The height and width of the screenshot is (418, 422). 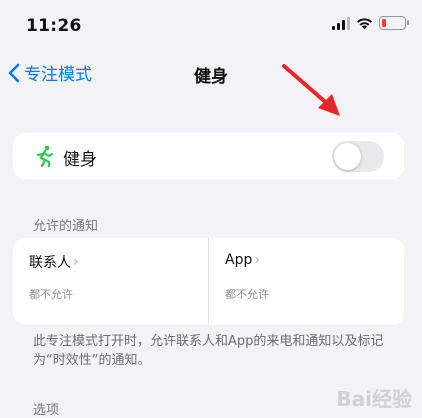 I want to click on page-title: 健身, so click(x=211, y=77).